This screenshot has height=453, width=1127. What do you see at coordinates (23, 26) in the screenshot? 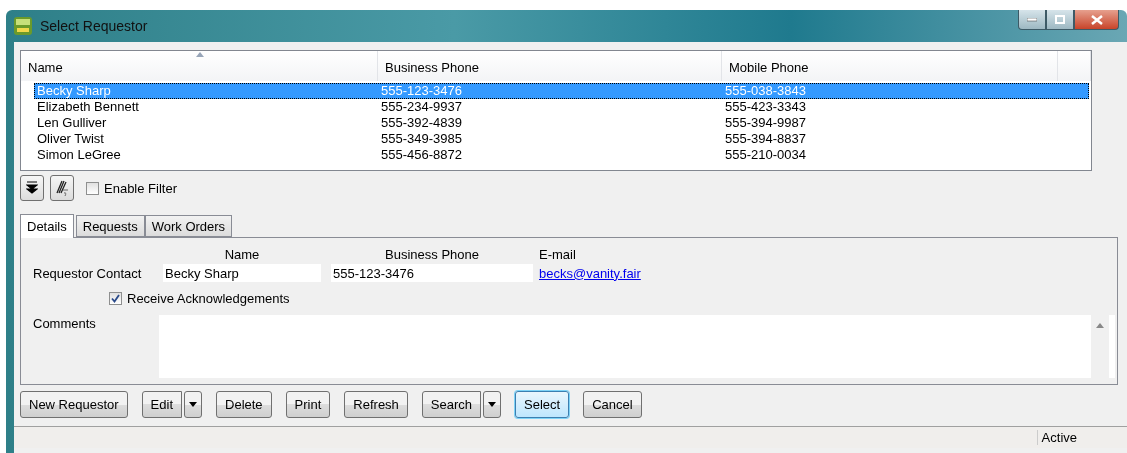
I see `app-logo-icon` at bounding box center [23, 26].